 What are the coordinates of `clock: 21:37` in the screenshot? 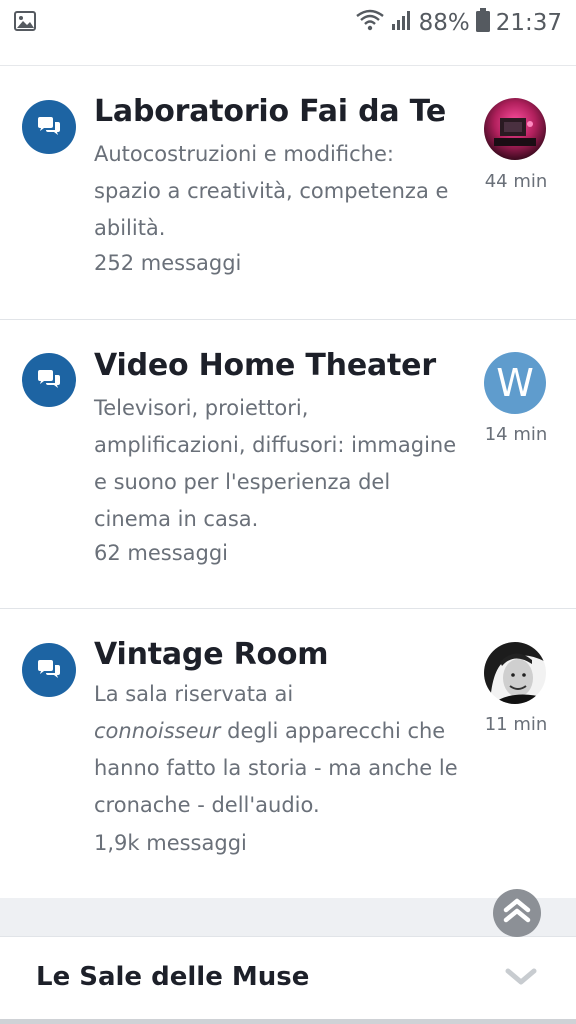 It's located at (528, 23).